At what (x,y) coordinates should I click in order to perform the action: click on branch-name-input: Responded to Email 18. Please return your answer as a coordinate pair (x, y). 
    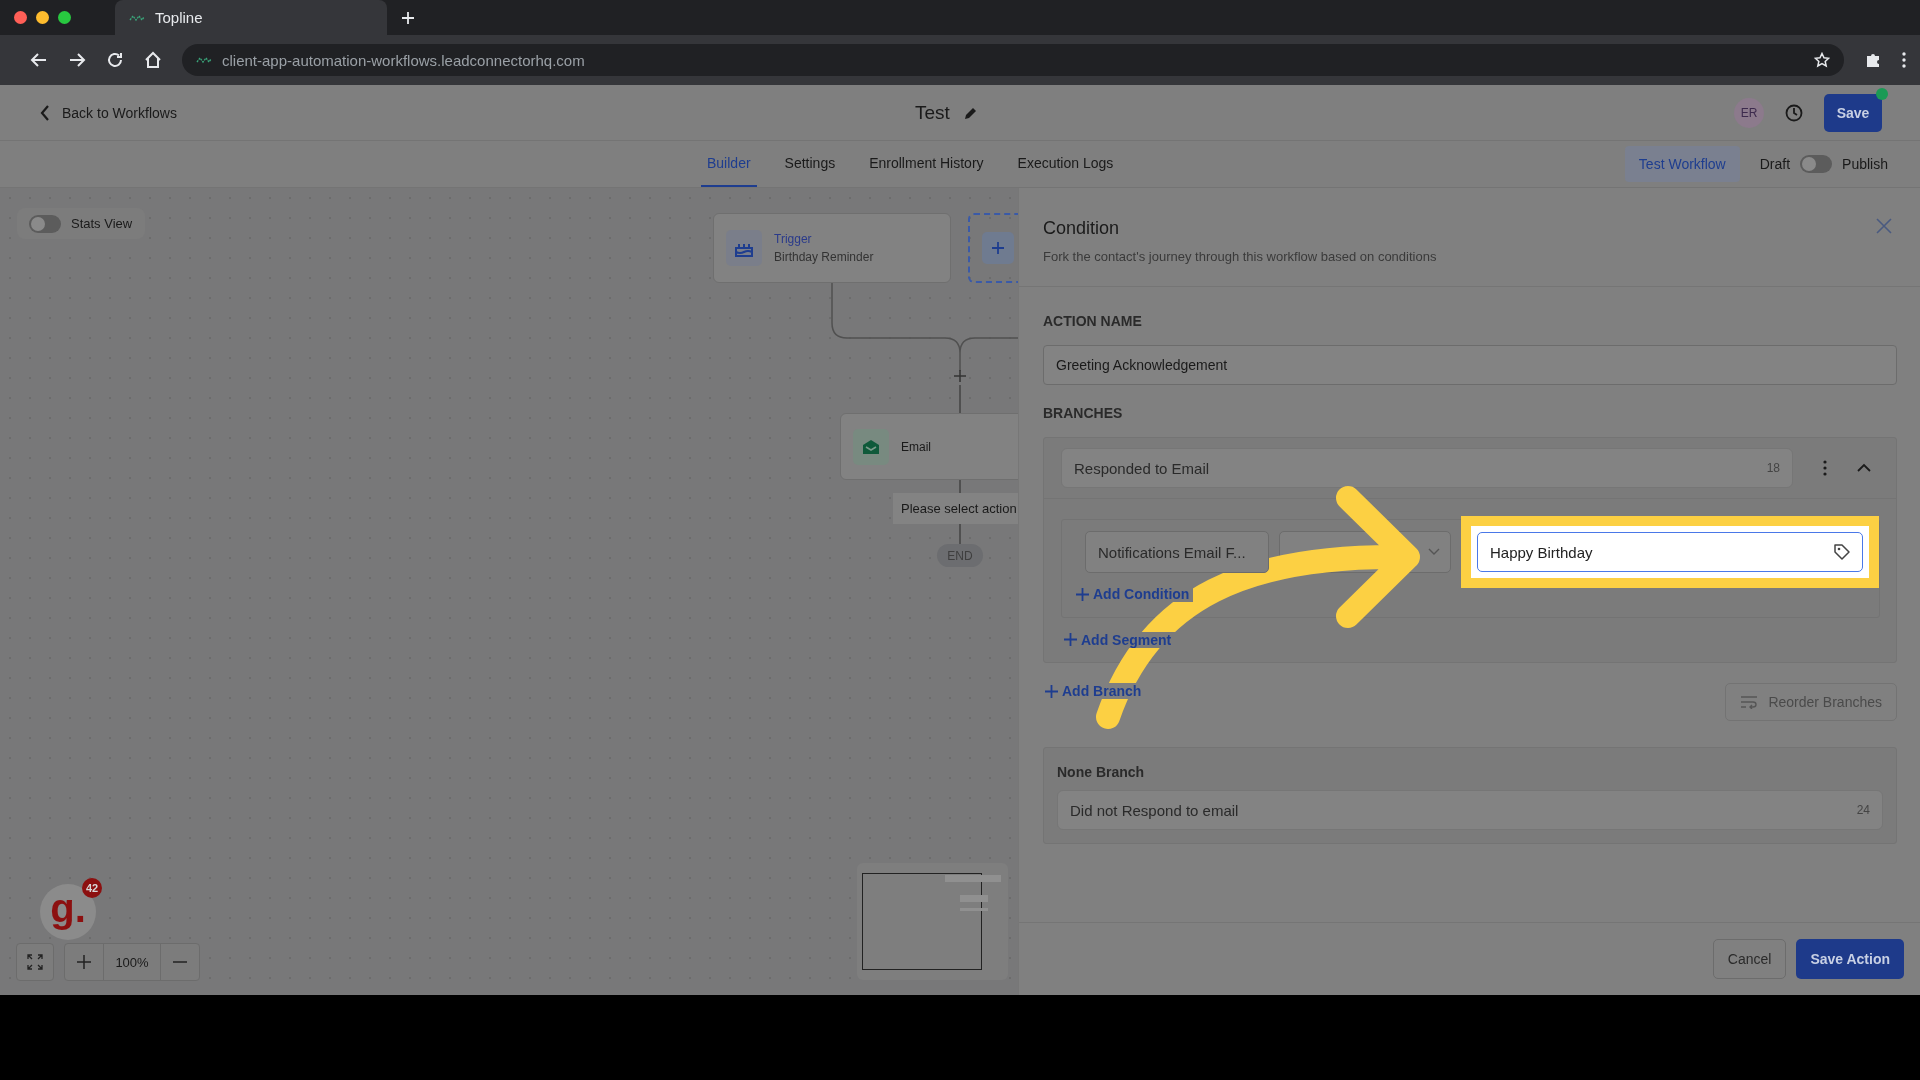
    Looking at the image, I should click on (1427, 468).